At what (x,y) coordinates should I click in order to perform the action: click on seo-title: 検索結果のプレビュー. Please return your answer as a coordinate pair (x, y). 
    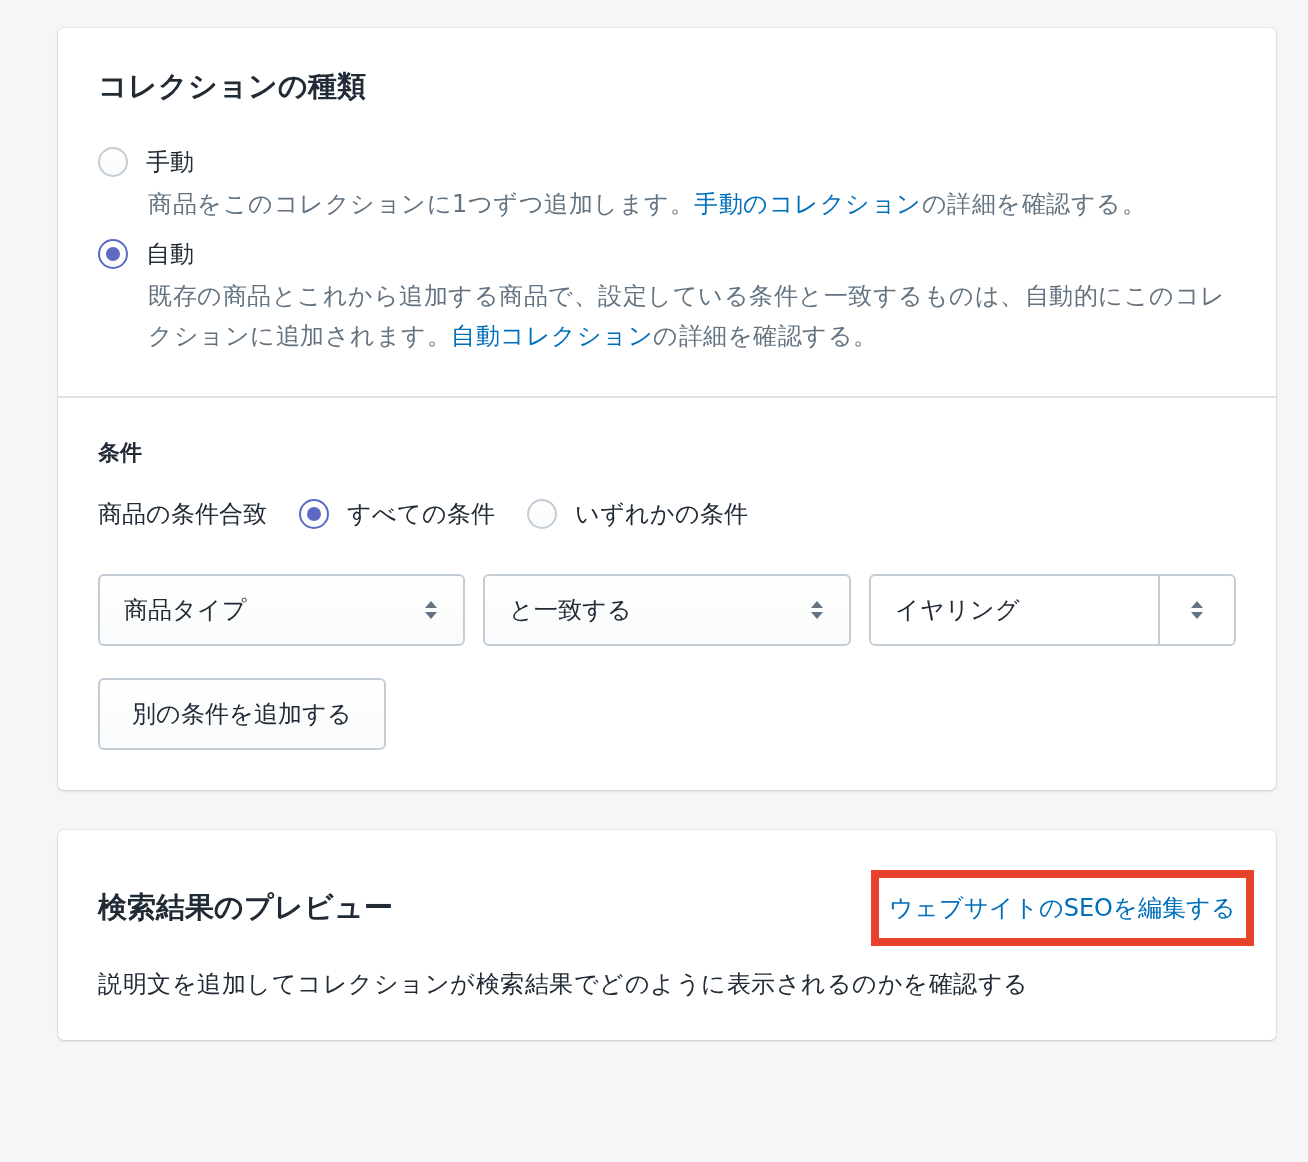
    Looking at the image, I should click on (245, 907).